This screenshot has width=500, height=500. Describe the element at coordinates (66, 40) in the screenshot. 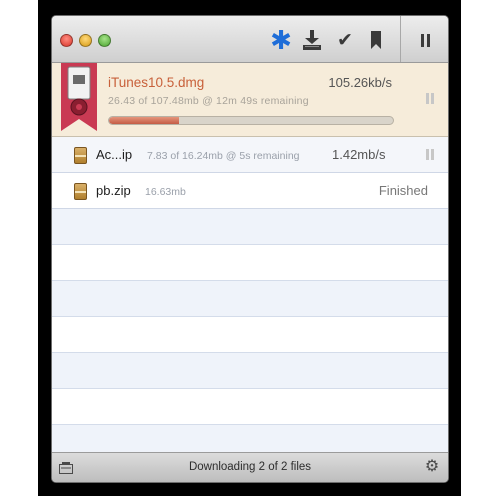

I see `close-window-button` at that location.